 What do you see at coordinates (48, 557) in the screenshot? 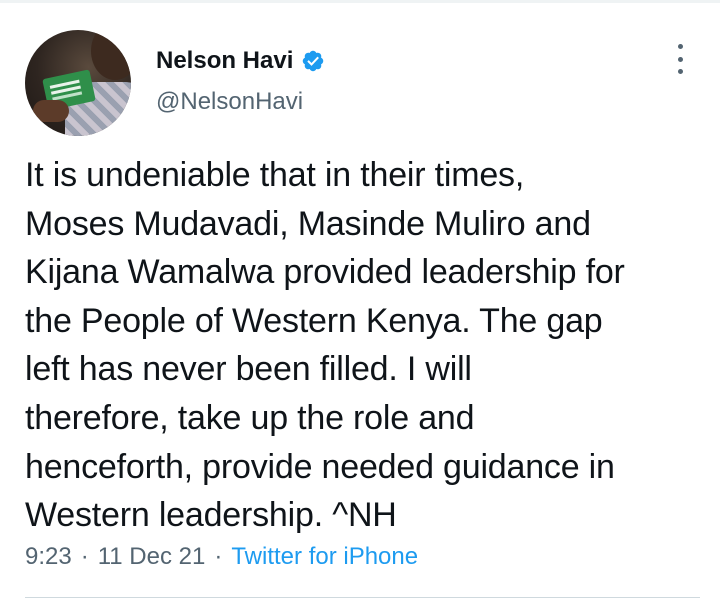
I see `tweet-time: 9:23` at bounding box center [48, 557].